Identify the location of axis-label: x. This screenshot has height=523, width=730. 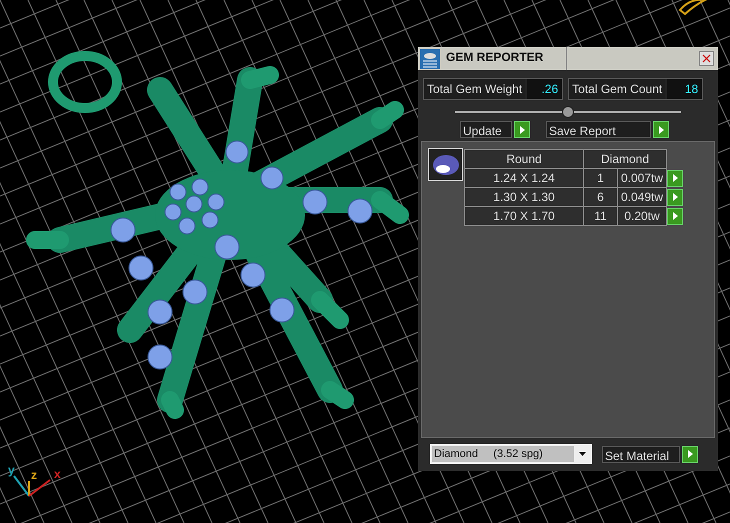
(57, 474).